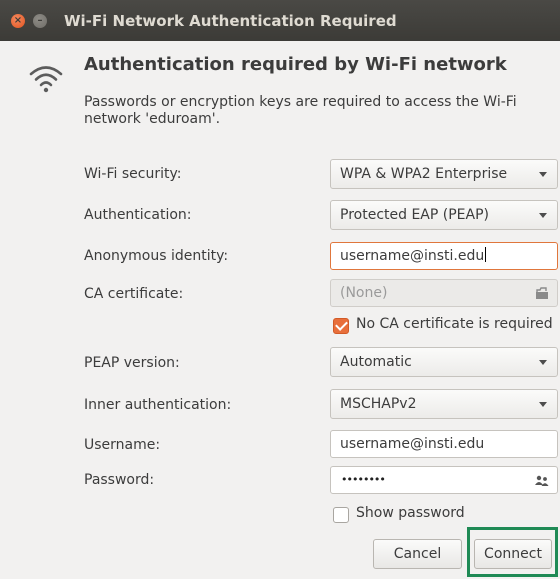 The image size is (560, 579). I want to click on authentication-select: Protected EAP (PEAP), so click(444, 215).